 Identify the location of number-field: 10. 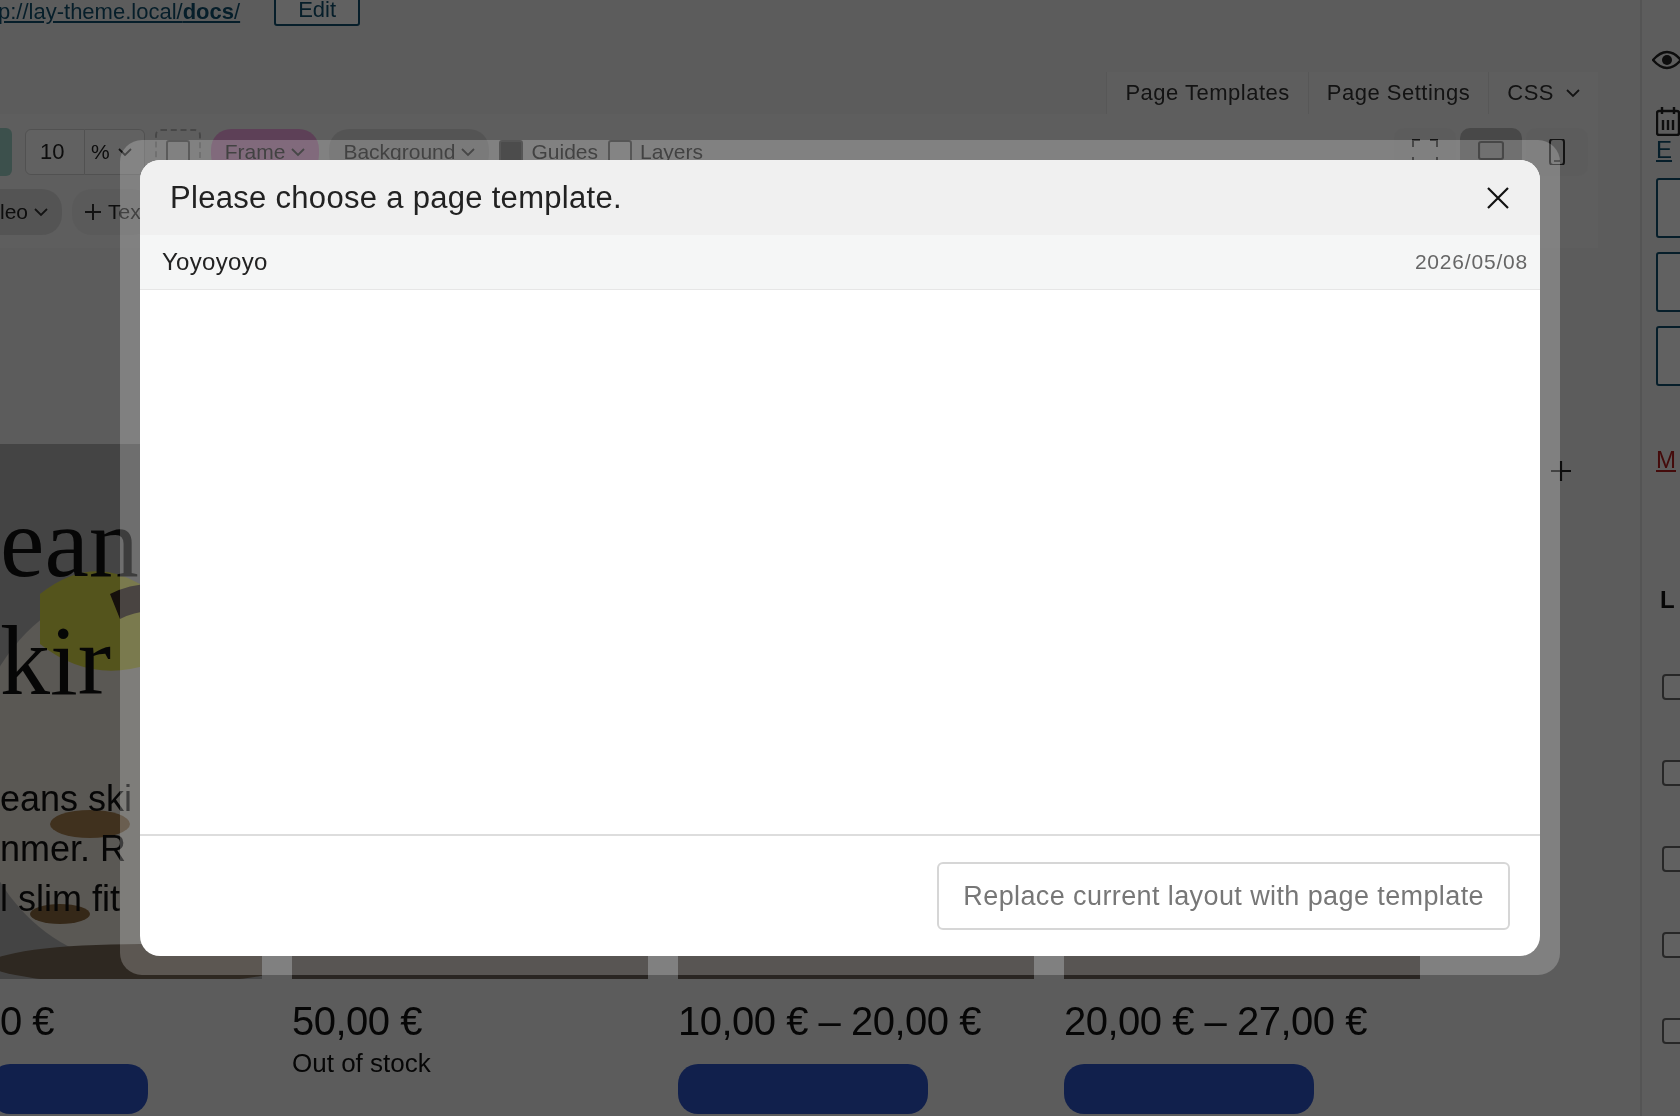
(55, 152).